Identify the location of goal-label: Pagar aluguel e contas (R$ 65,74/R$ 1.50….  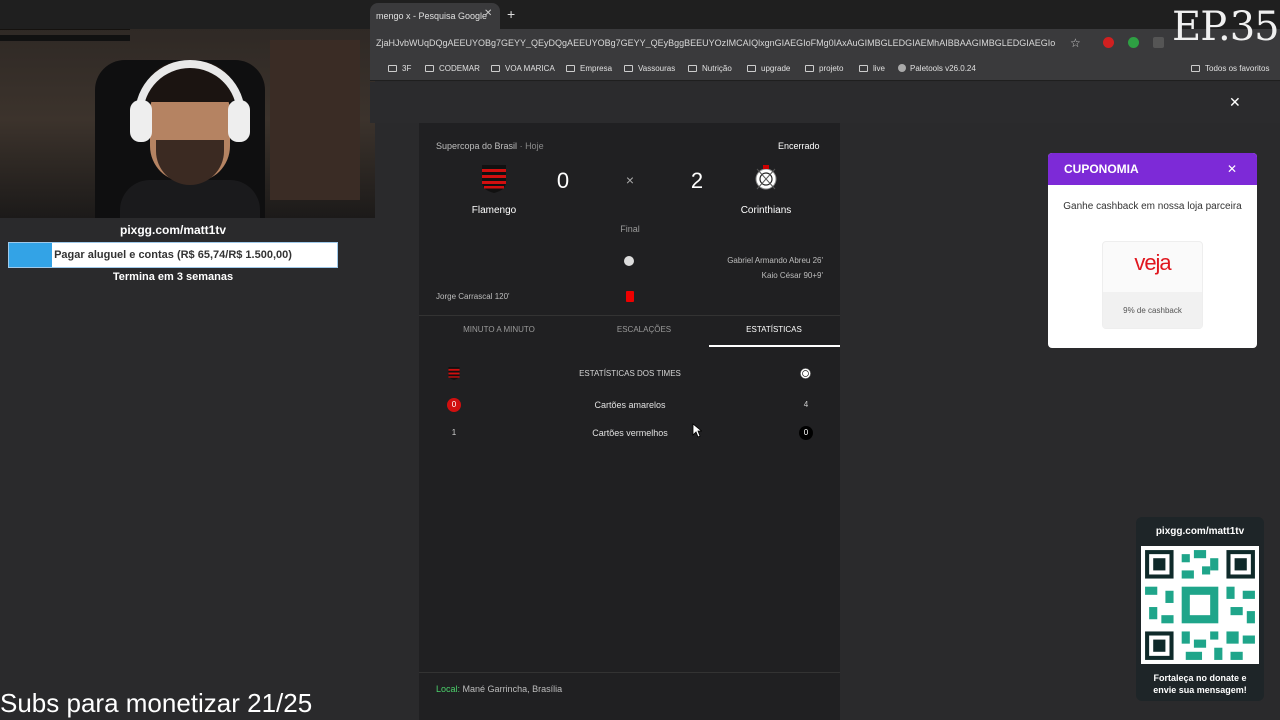
(173, 255).